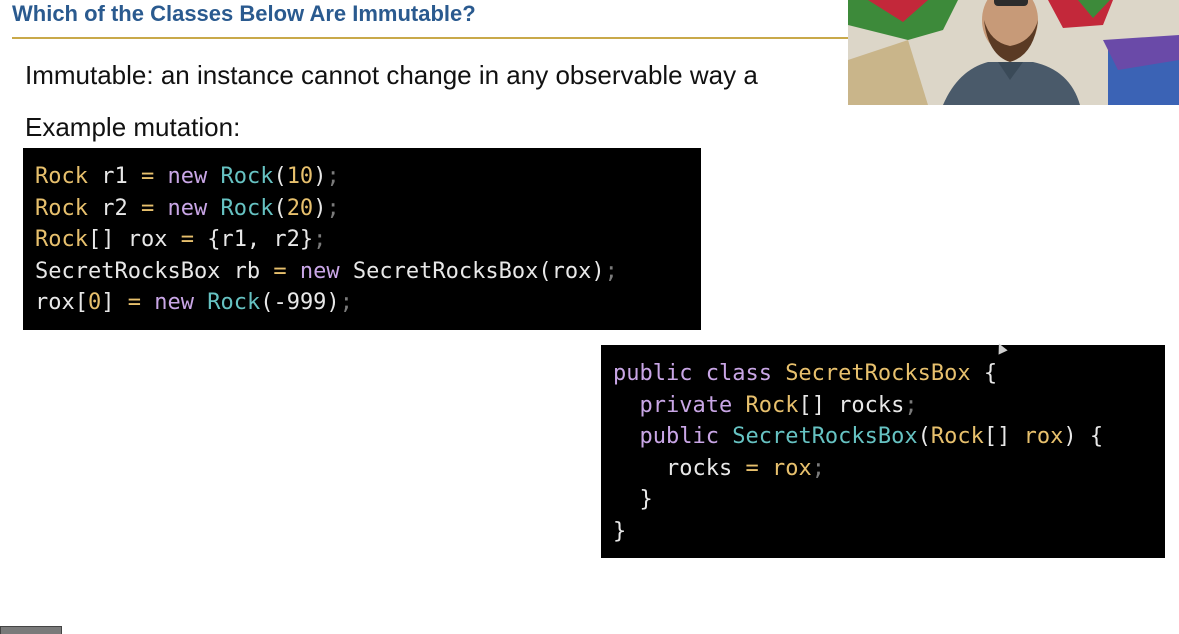 The width and height of the screenshot is (1179, 634). I want to click on code-token: r2, so click(114, 208).